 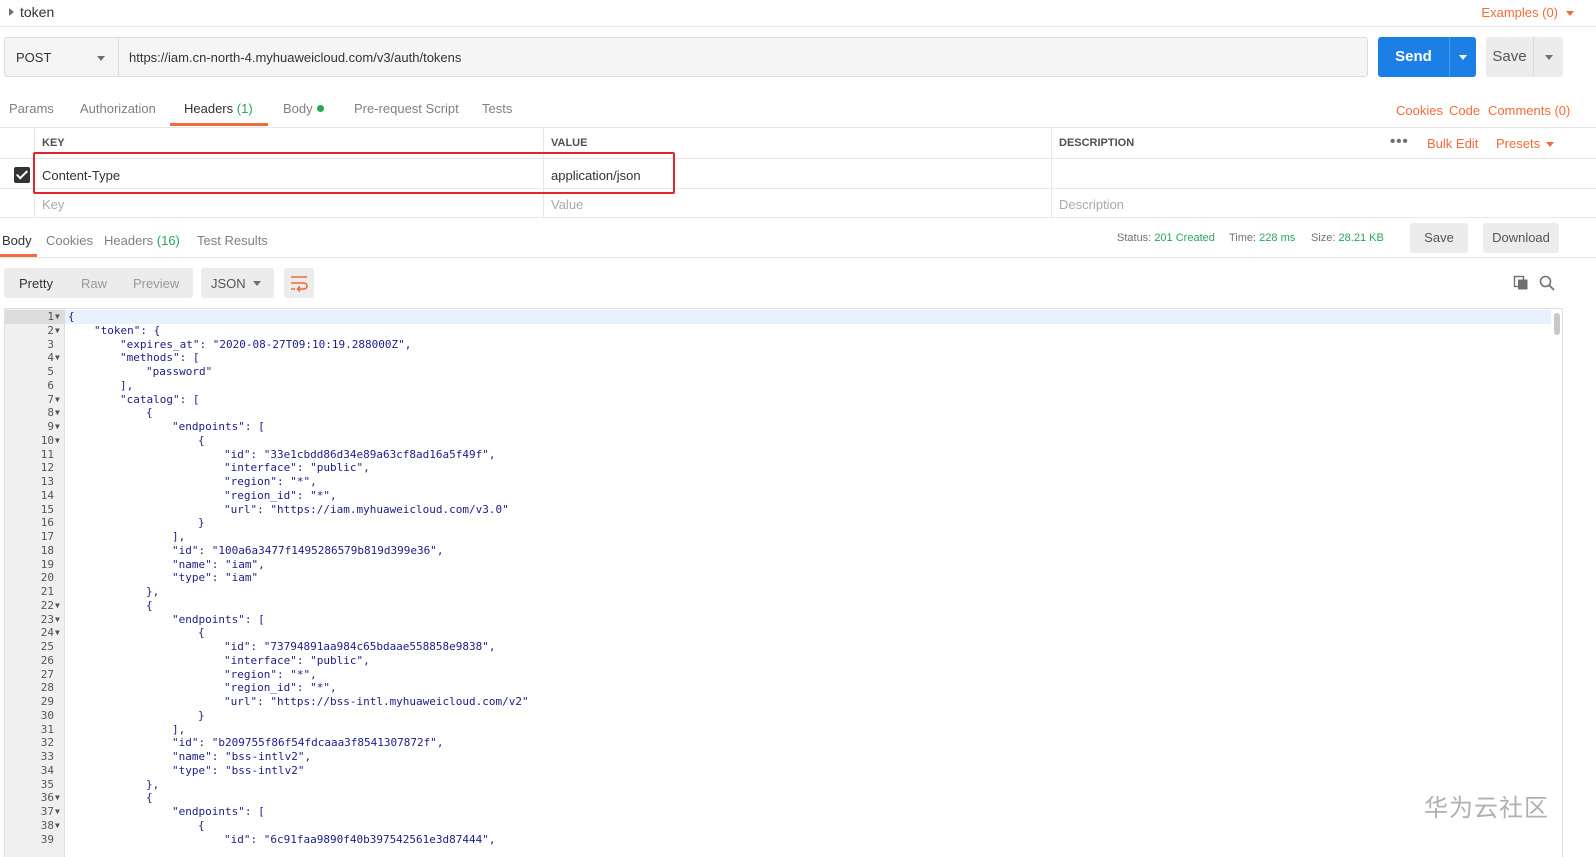 What do you see at coordinates (47, 591) in the screenshot?
I see `line-number: 21` at bounding box center [47, 591].